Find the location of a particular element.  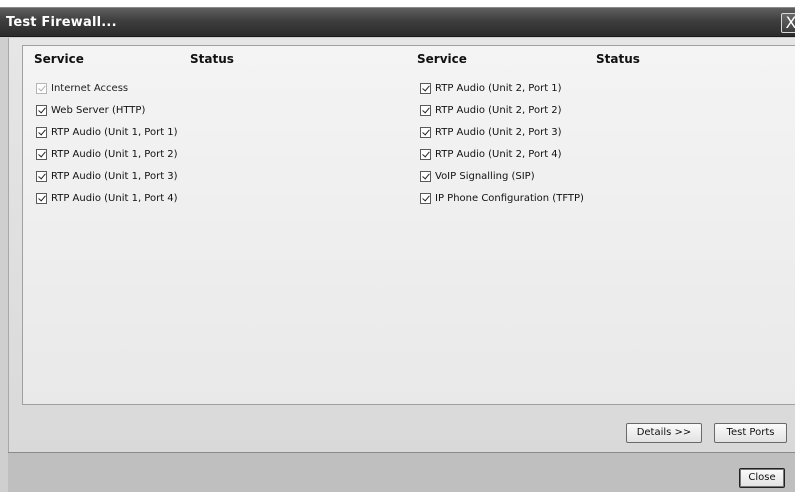

service-row-voip-sip: VoIP Signalling (SIP) is located at coordinates (477, 176).